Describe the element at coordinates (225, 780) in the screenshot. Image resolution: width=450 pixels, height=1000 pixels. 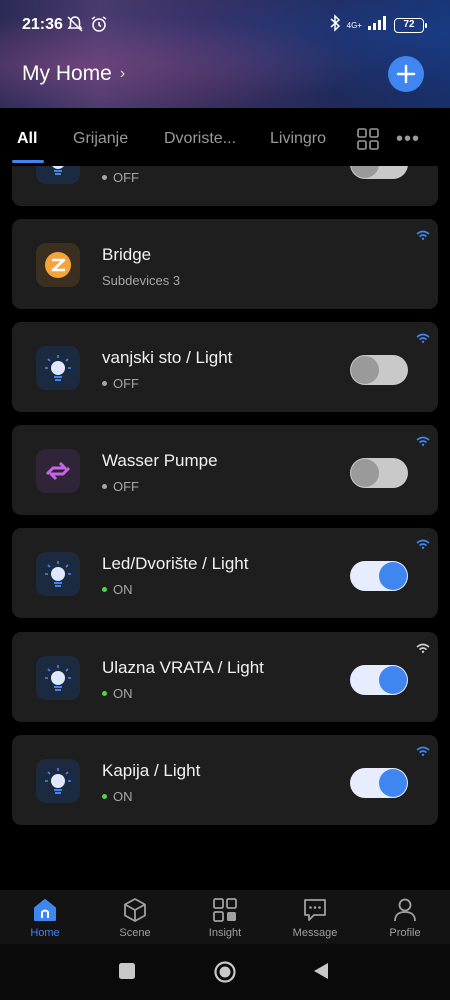
I see `device-card-kapija: Kapija / Light ON` at that location.